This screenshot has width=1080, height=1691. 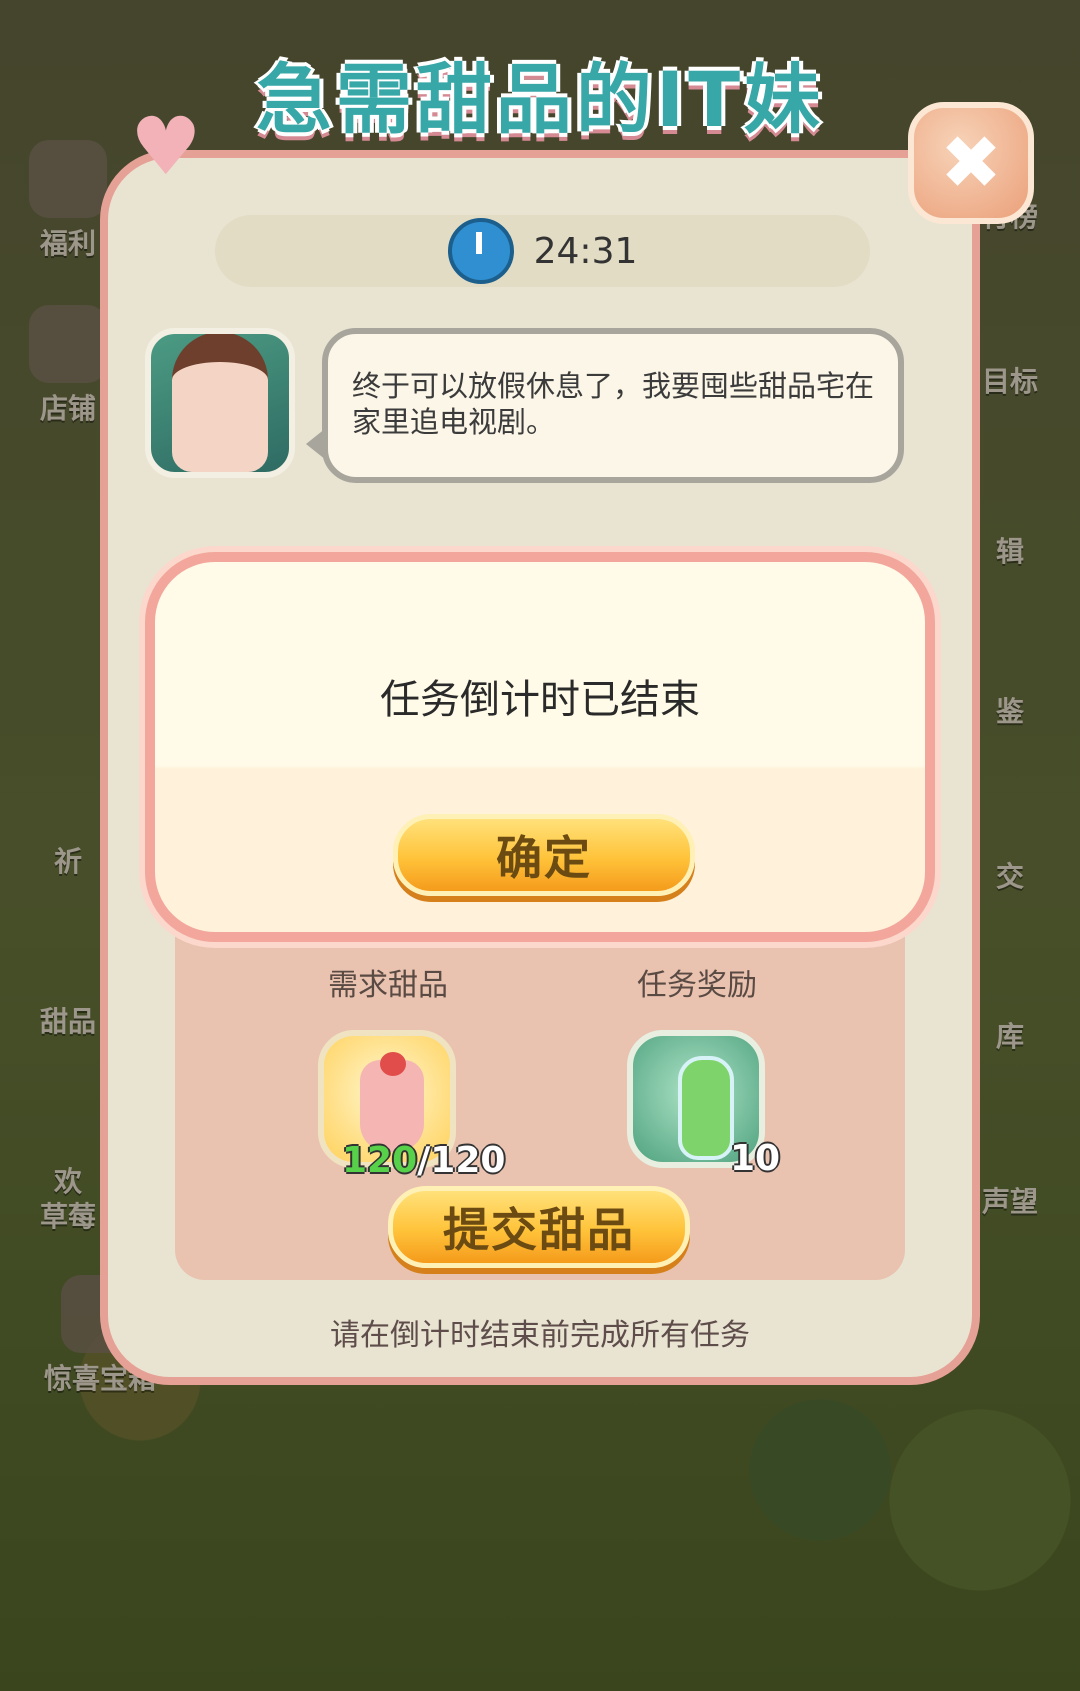 What do you see at coordinates (393, 1064) in the screenshot?
I see `strawberry-icon` at bounding box center [393, 1064].